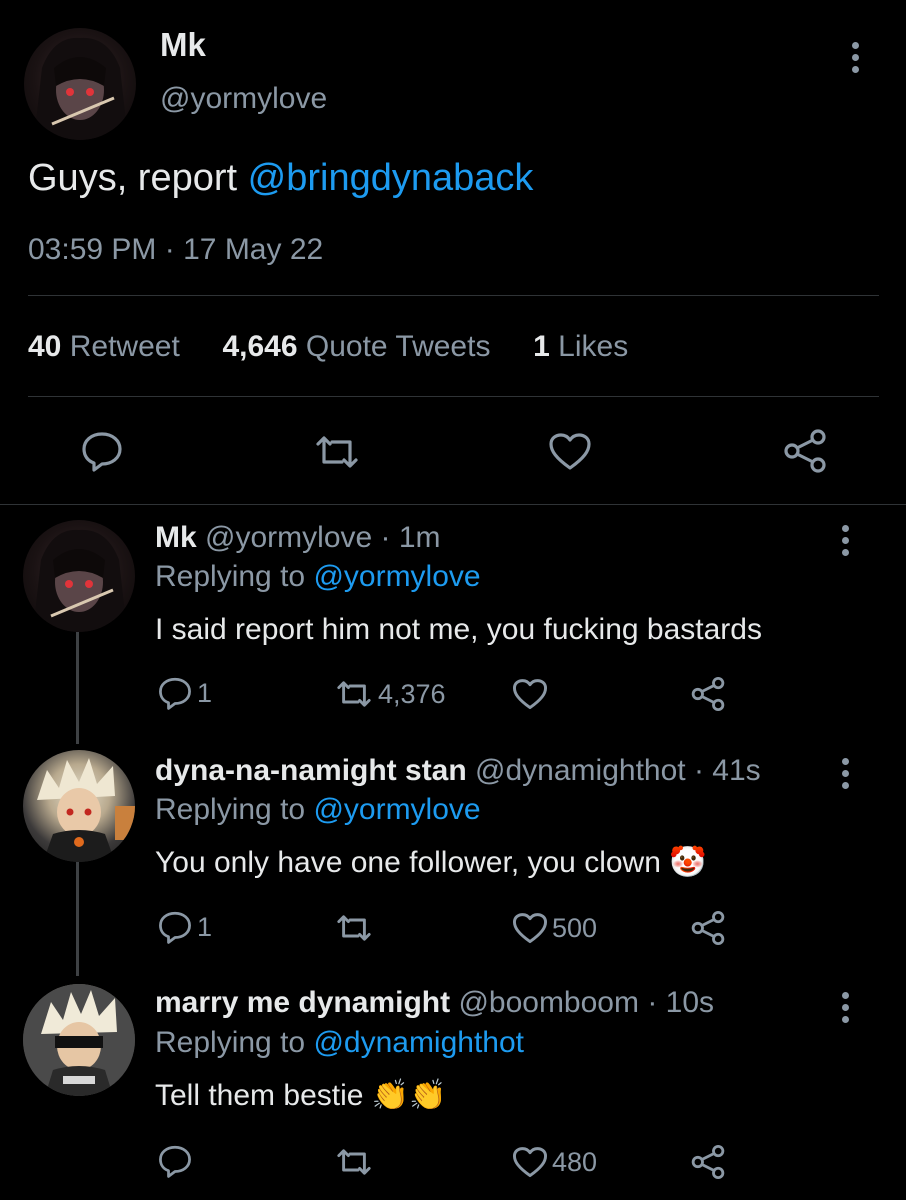  What do you see at coordinates (418, 1042) in the screenshot?
I see `replying-to-link: @dynamighthot` at bounding box center [418, 1042].